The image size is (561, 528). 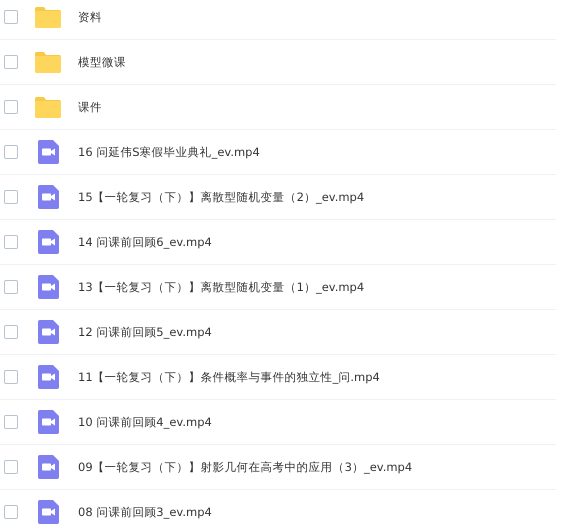 I want to click on file-name: 15【一轮复习（下）】离散型随机变量（2）_ev.mp4, so click(x=221, y=197).